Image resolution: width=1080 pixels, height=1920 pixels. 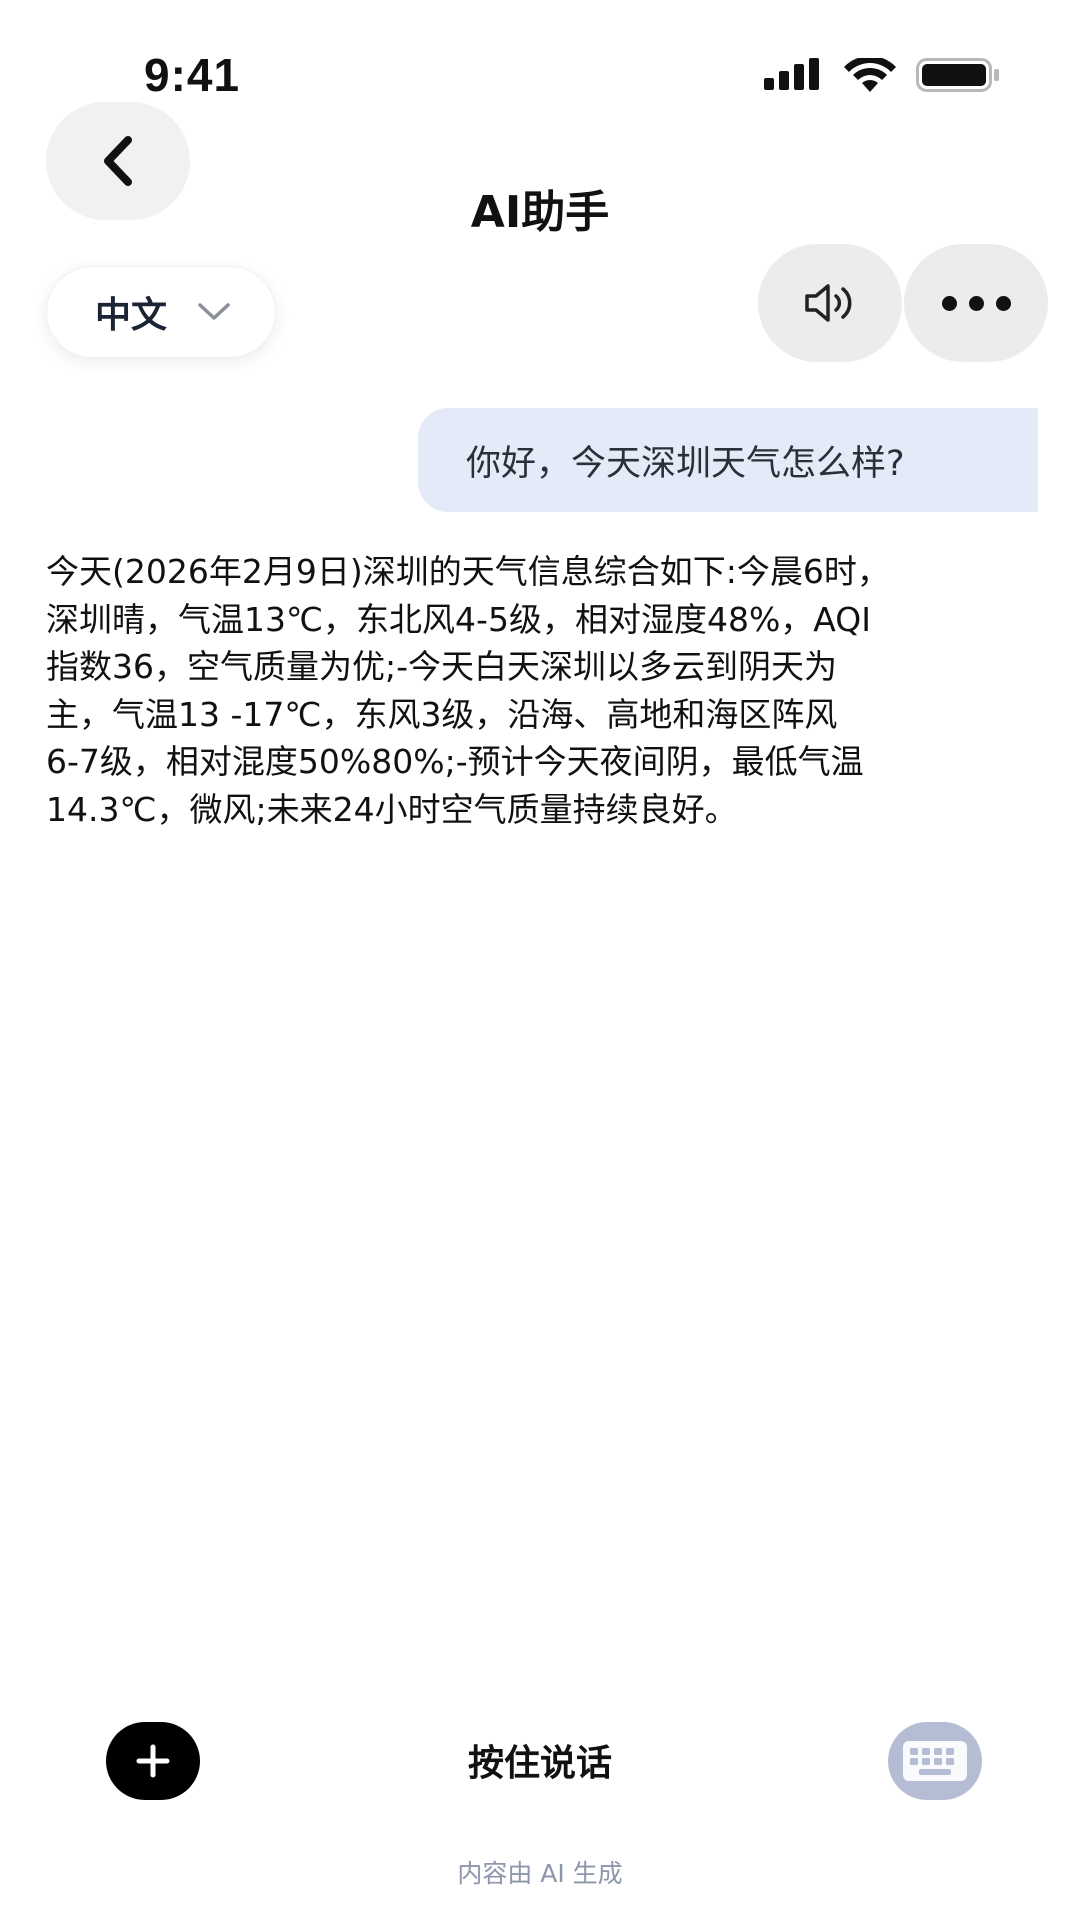 What do you see at coordinates (957, 75) in the screenshot?
I see `battery-icon` at bounding box center [957, 75].